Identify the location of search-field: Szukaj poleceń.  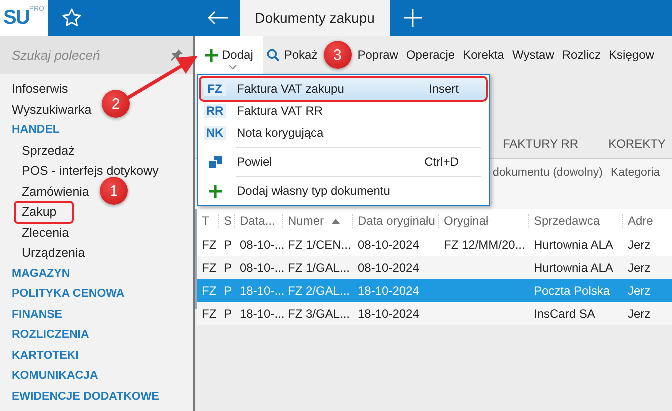
(96, 55).